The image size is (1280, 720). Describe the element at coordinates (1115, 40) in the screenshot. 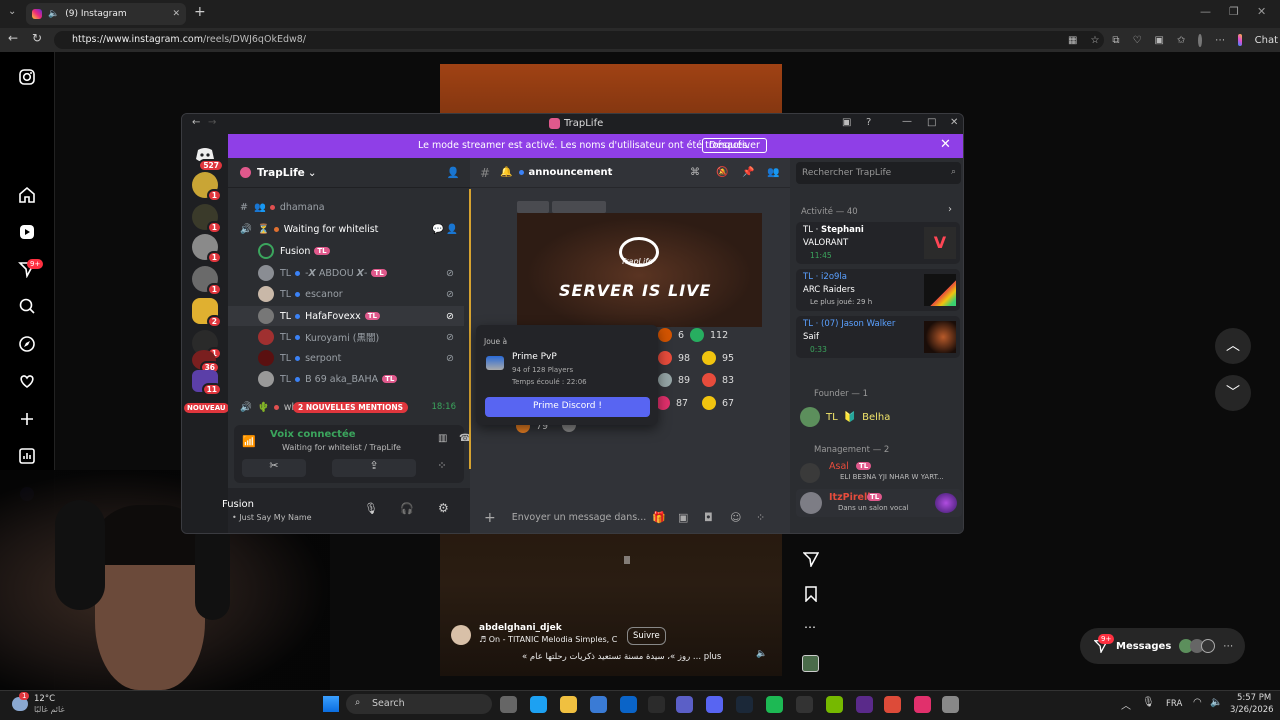

I see `extensions-icon: ⧉` at that location.